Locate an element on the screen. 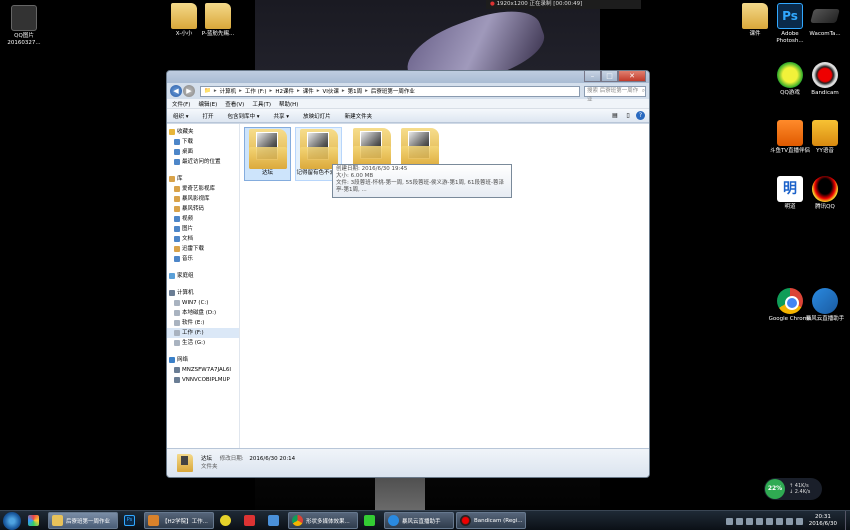 Image resolution: width=850 pixels, height=530 pixels. menu-edit: 编辑(E) is located at coordinates (207, 104).